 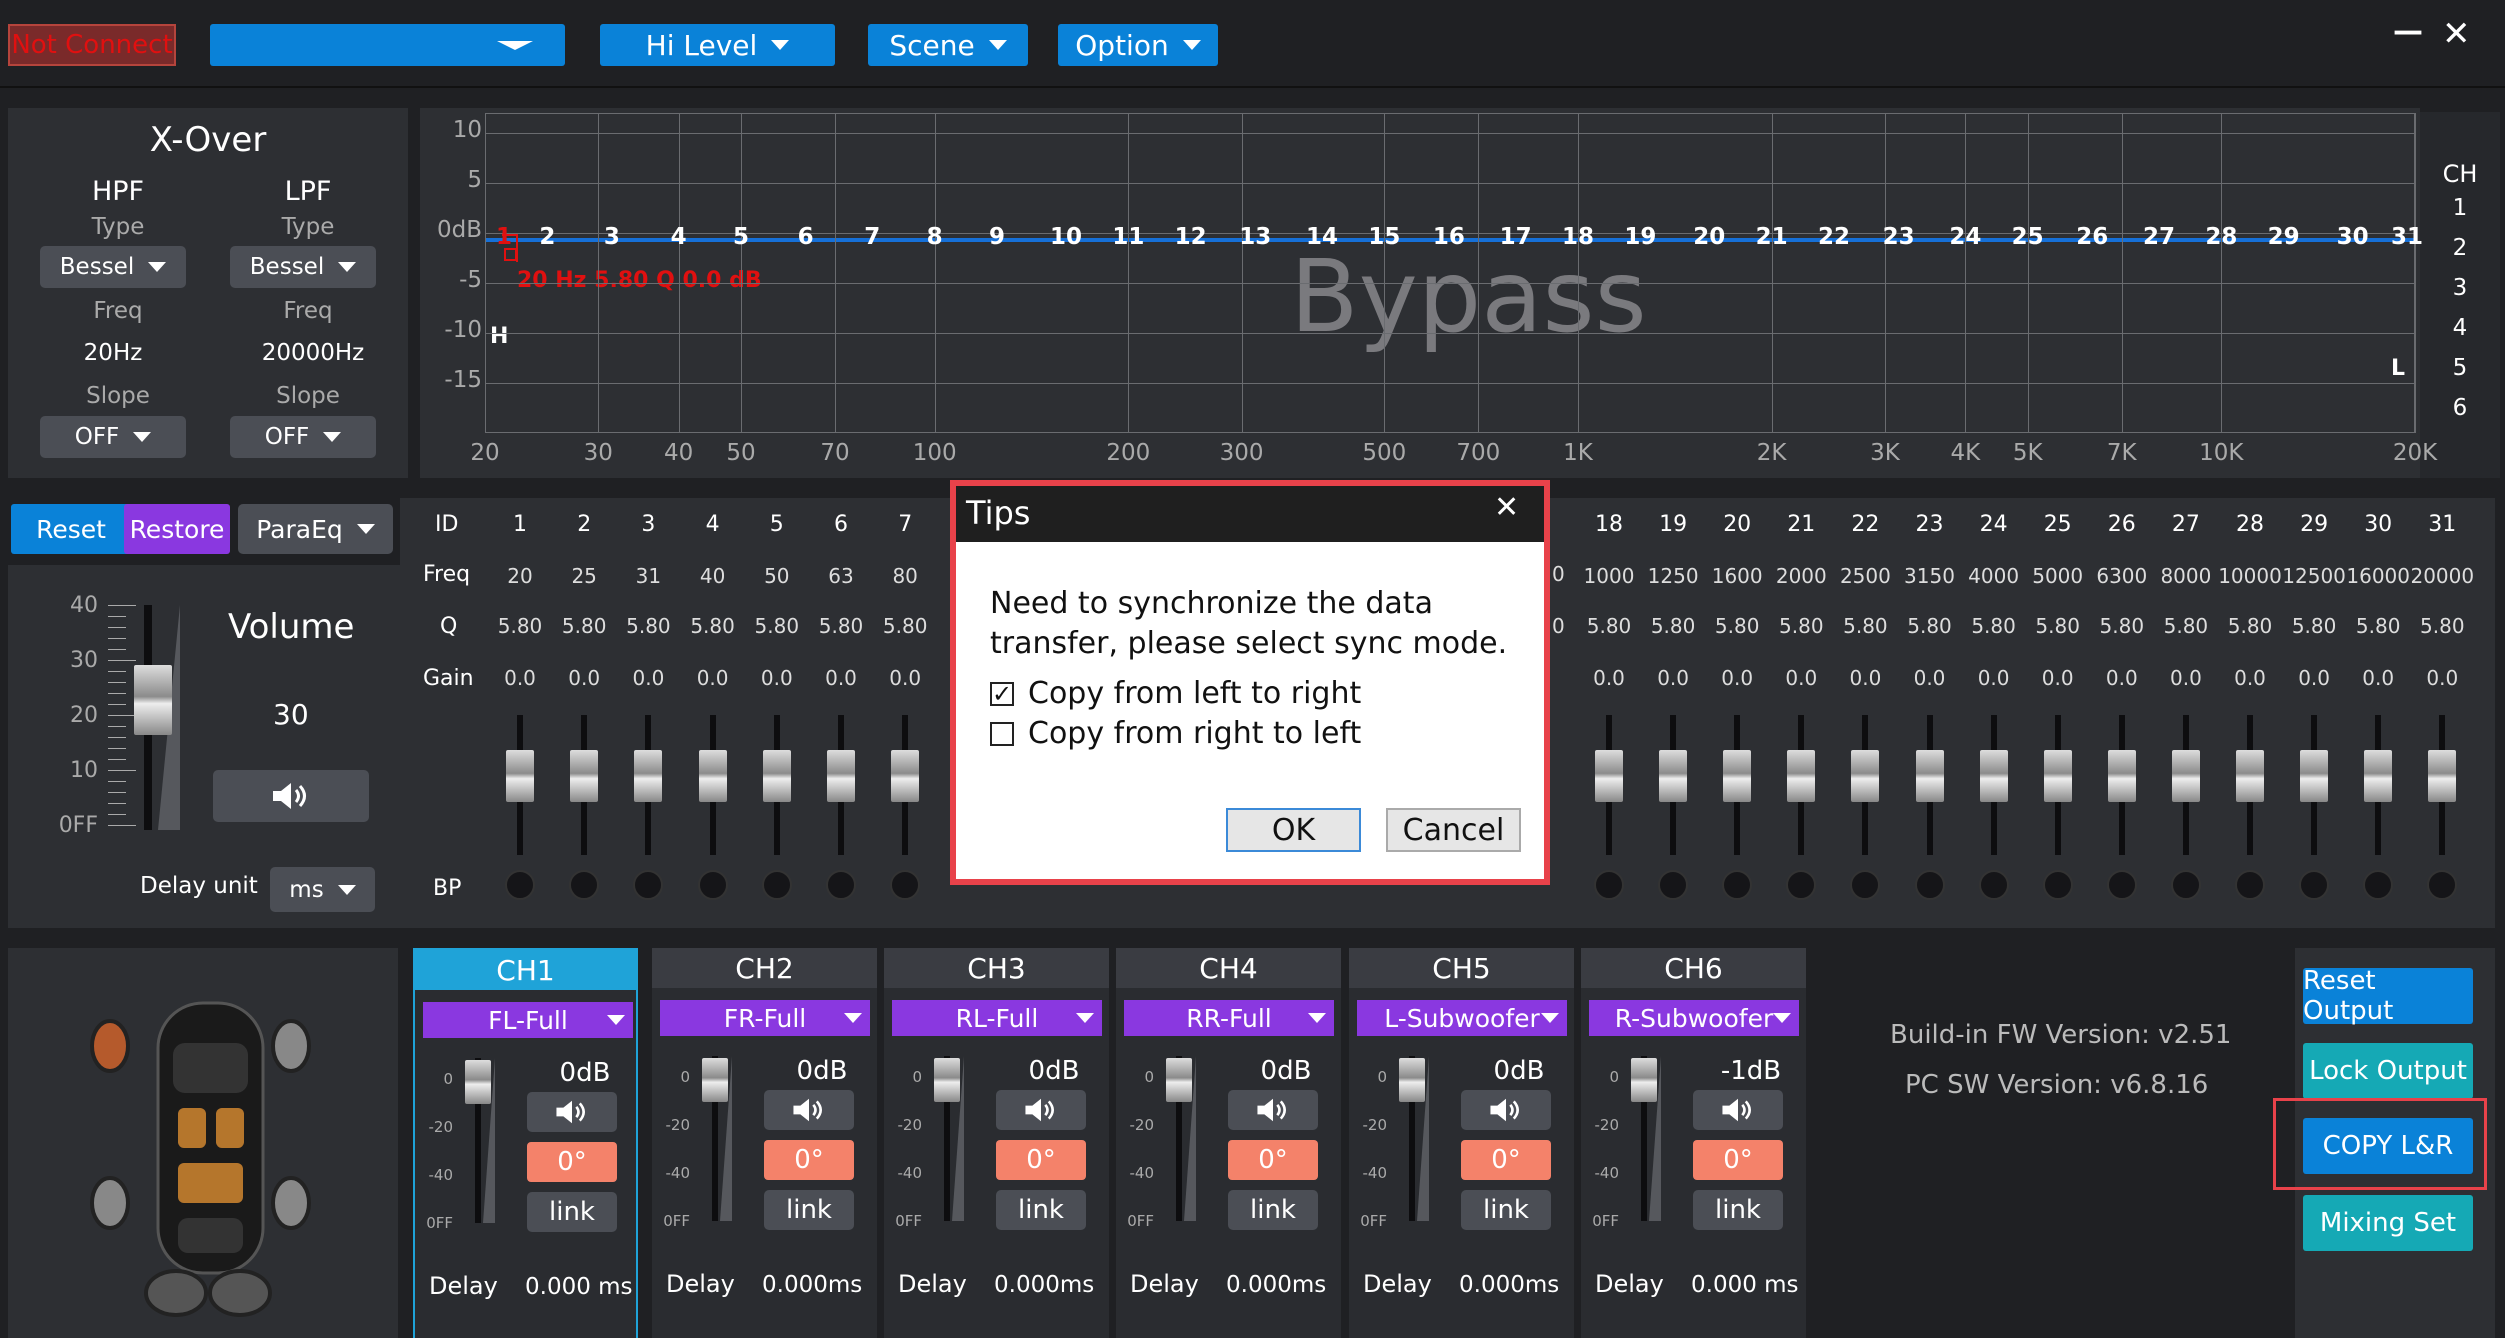 I want to click on band-label-10: 10, so click(x=1066, y=237).